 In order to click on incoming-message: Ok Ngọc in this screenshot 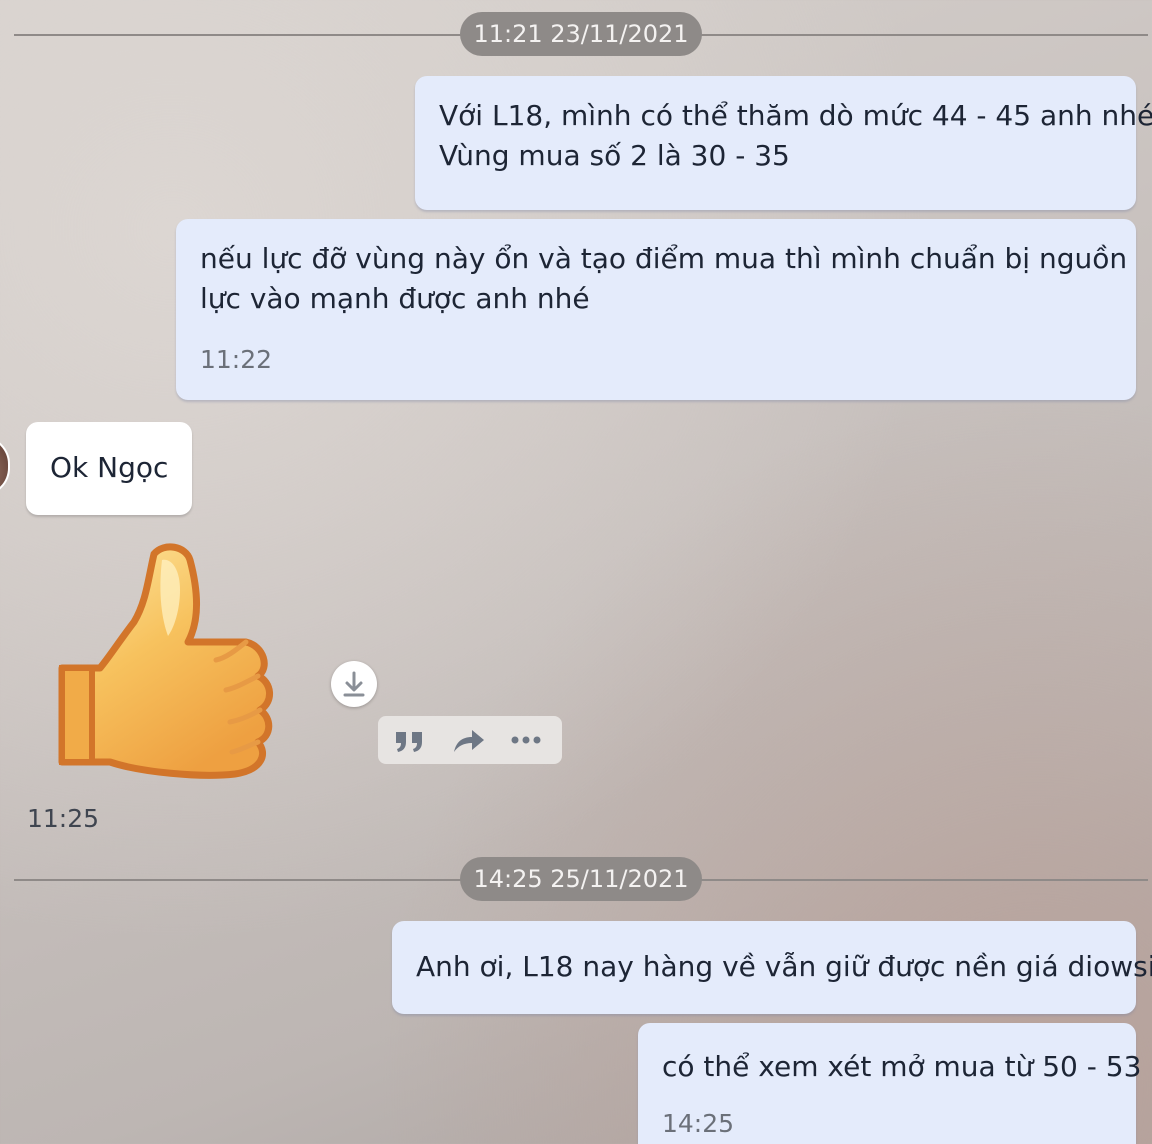, I will do `click(109, 468)`.